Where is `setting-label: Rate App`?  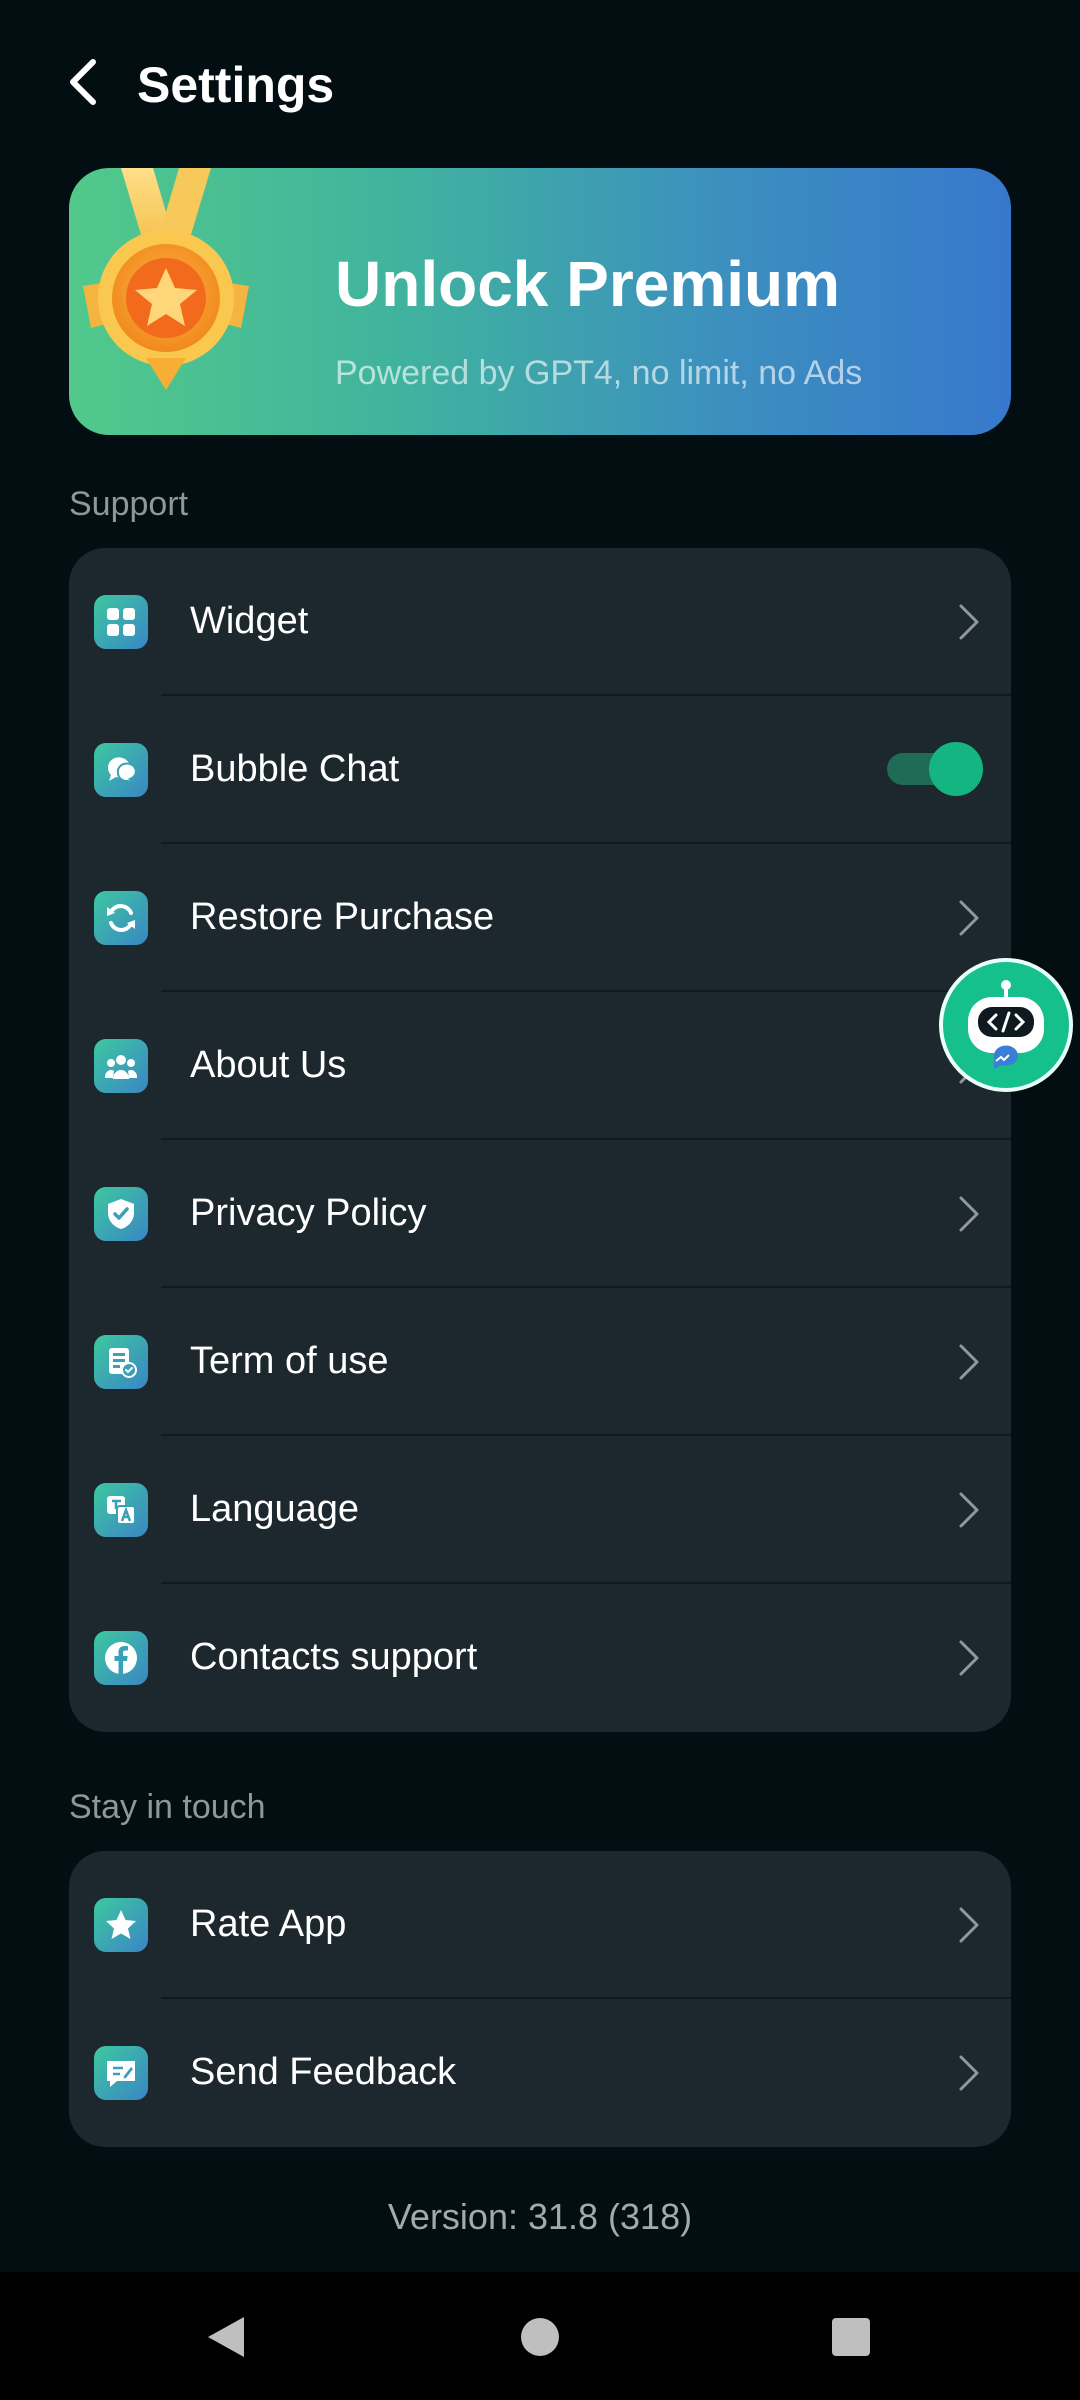
setting-label: Rate App is located at coordinates (268, 1924).